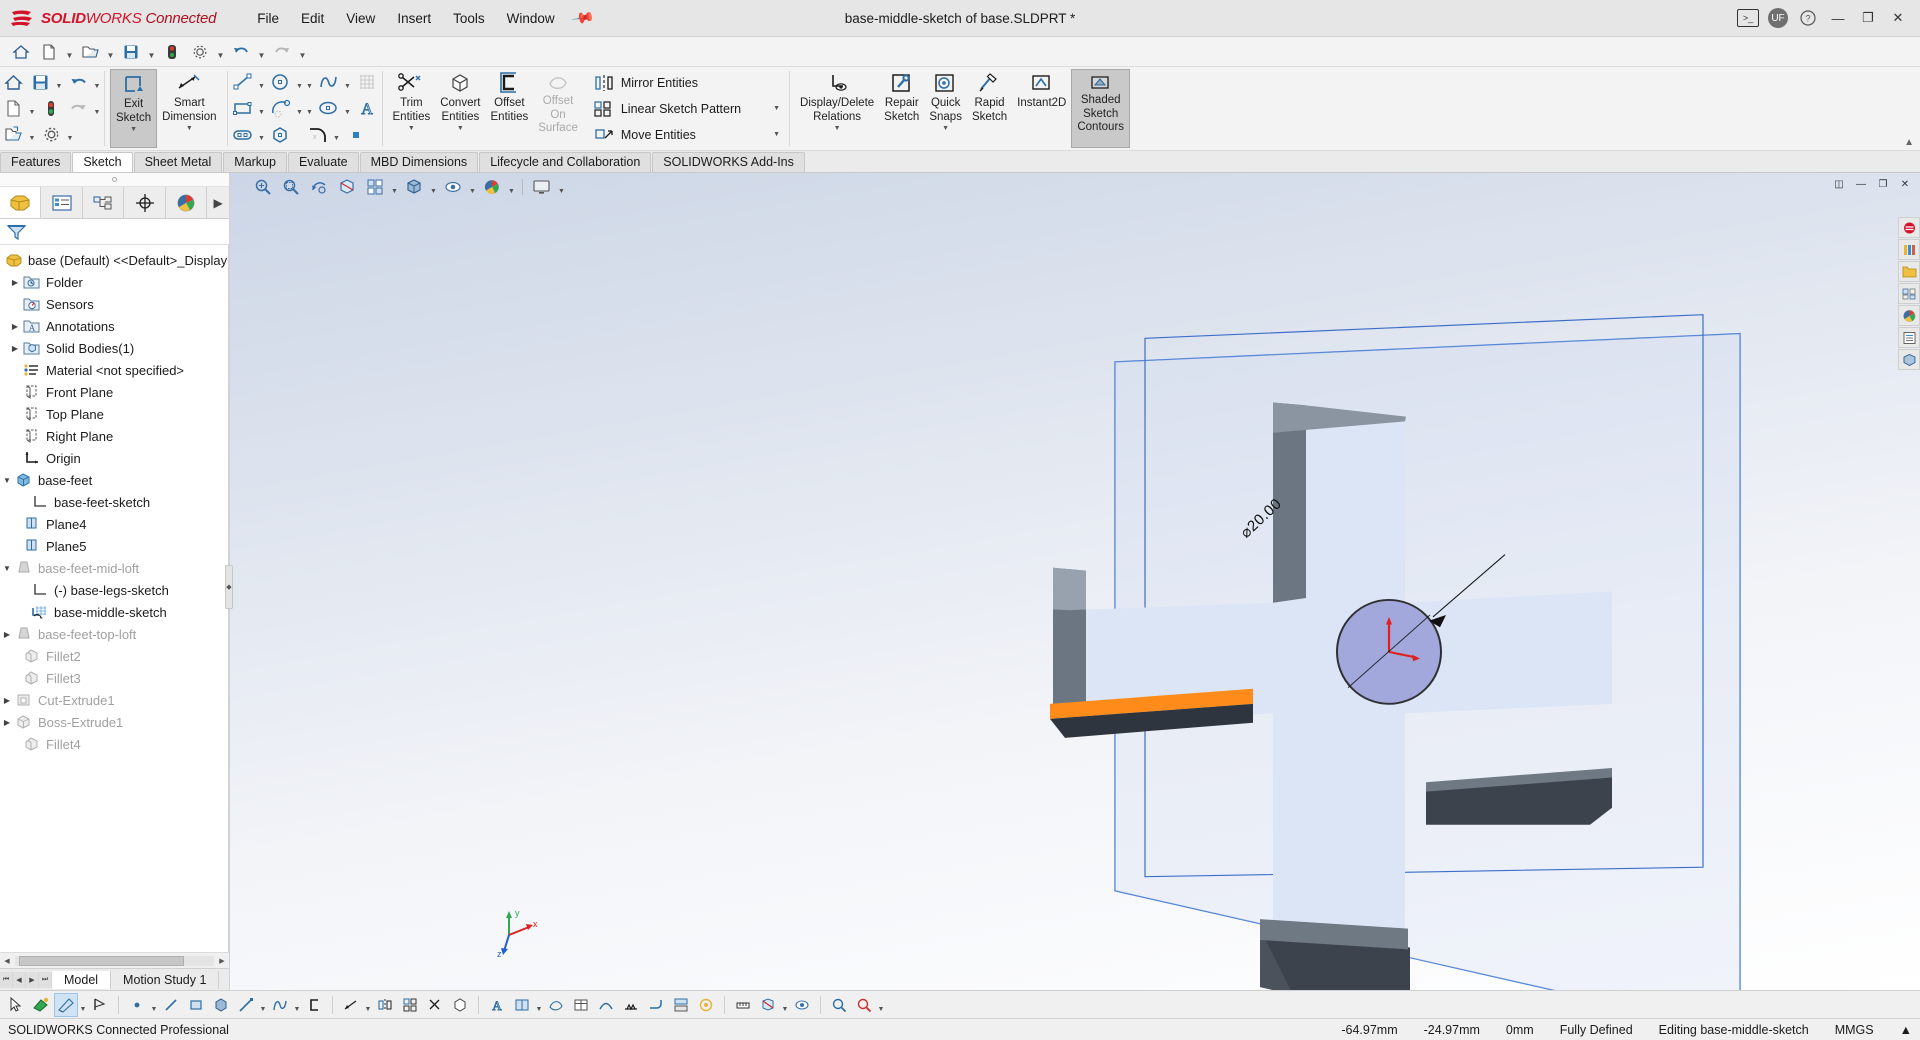  Describe the element at coordinates (945, 108) in the screenshot. I see `quick-snaps-button: Quick Snaps ▼` at that location.